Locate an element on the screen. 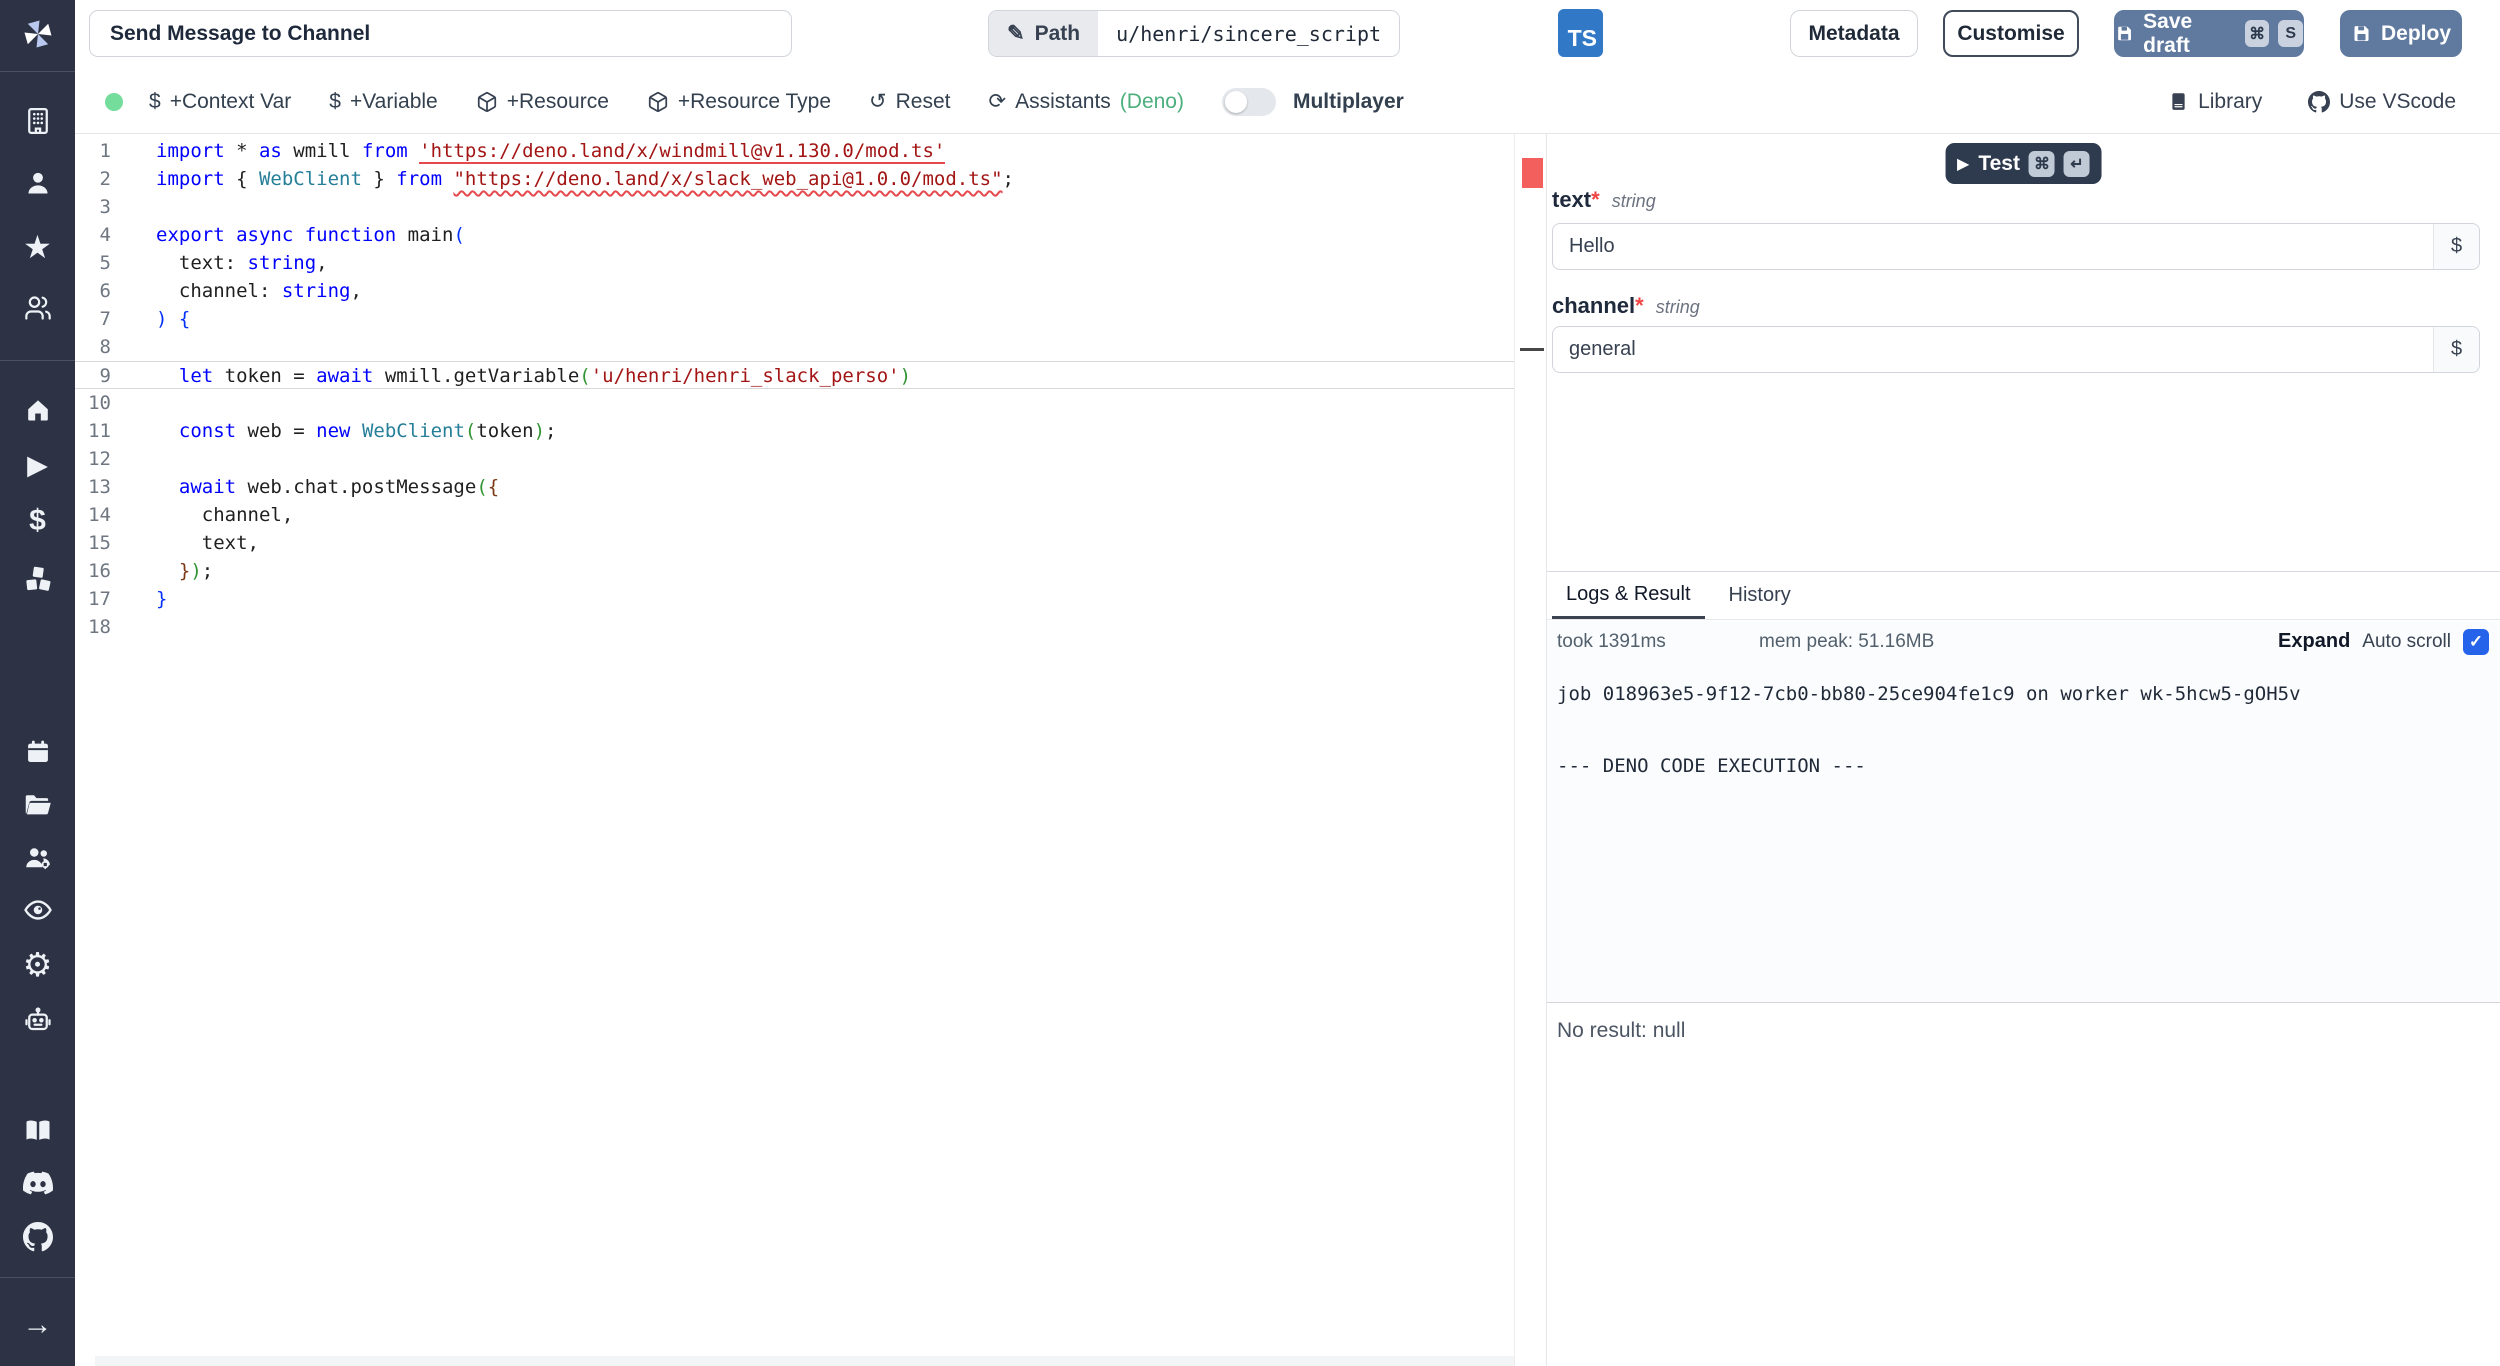 The image size is (2500, 1366). sidebar-item-settings: ⚙ is located at coordinates (37, 964).